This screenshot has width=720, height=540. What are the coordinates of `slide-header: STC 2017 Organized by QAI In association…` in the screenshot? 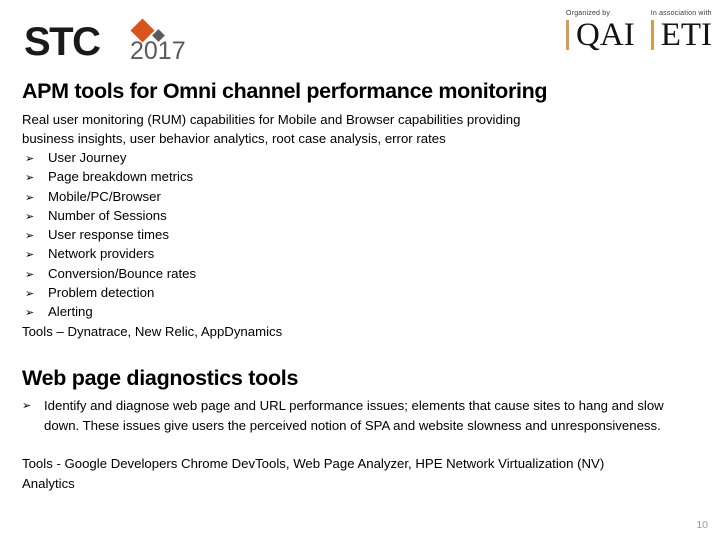 It's located at (360, 36).